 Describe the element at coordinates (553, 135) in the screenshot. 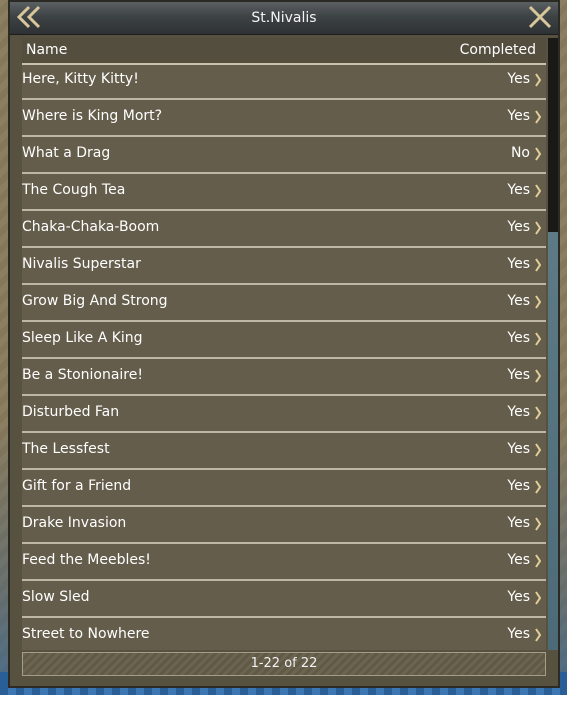

I see `scrollbar-thumb` at that location.